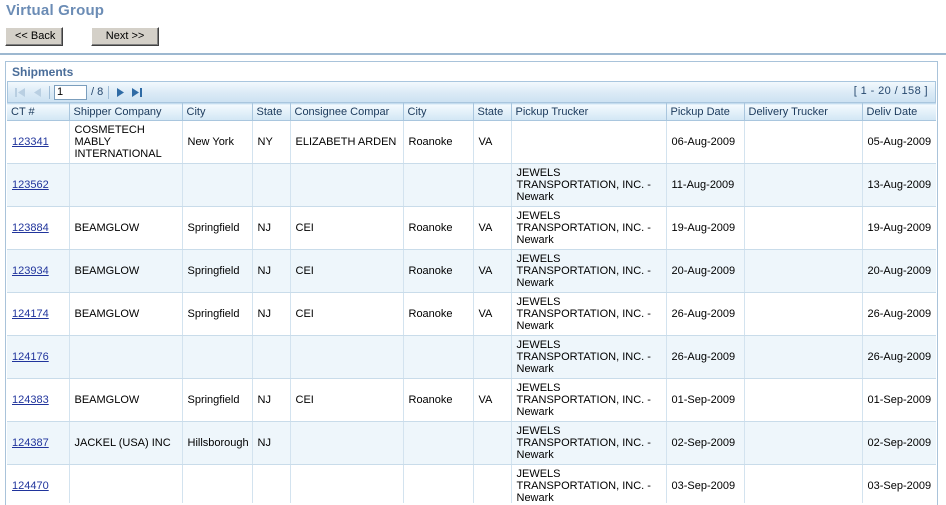 This screenshot has height=505, width=946. I want to click on cell-ct-number: 124383, so click(38, 400).